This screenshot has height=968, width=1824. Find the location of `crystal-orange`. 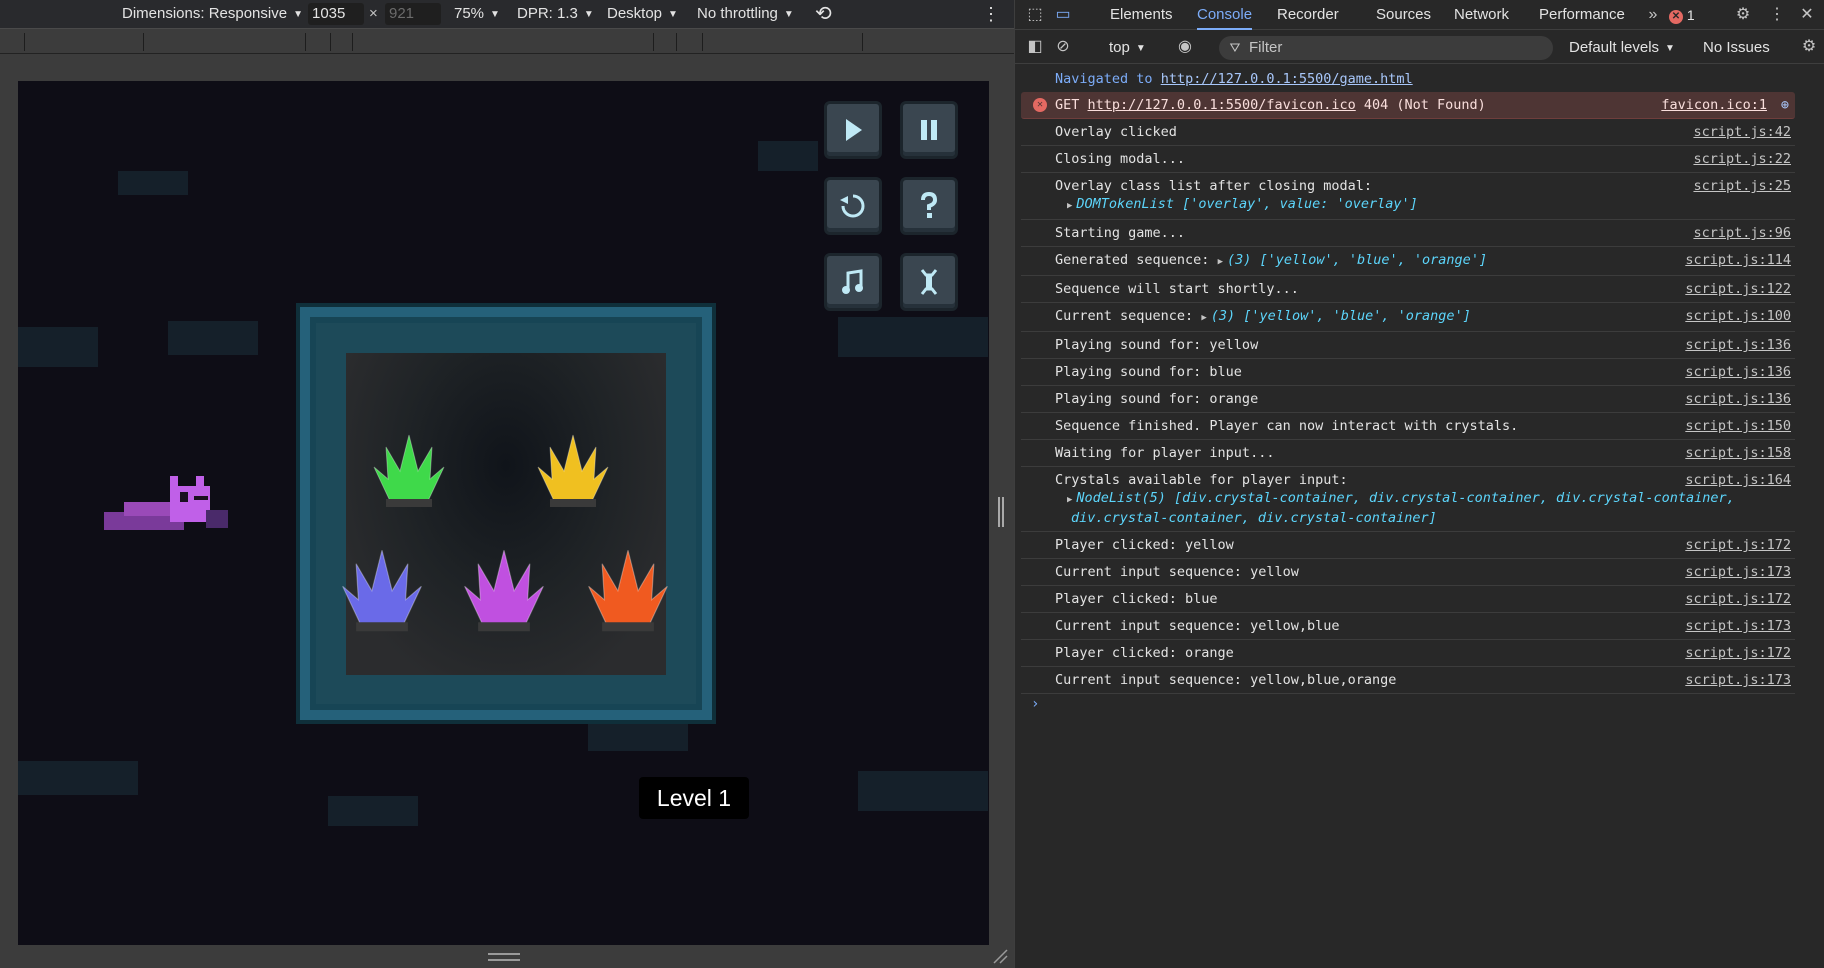

crystal-orange is located at coordinates (628, 593).